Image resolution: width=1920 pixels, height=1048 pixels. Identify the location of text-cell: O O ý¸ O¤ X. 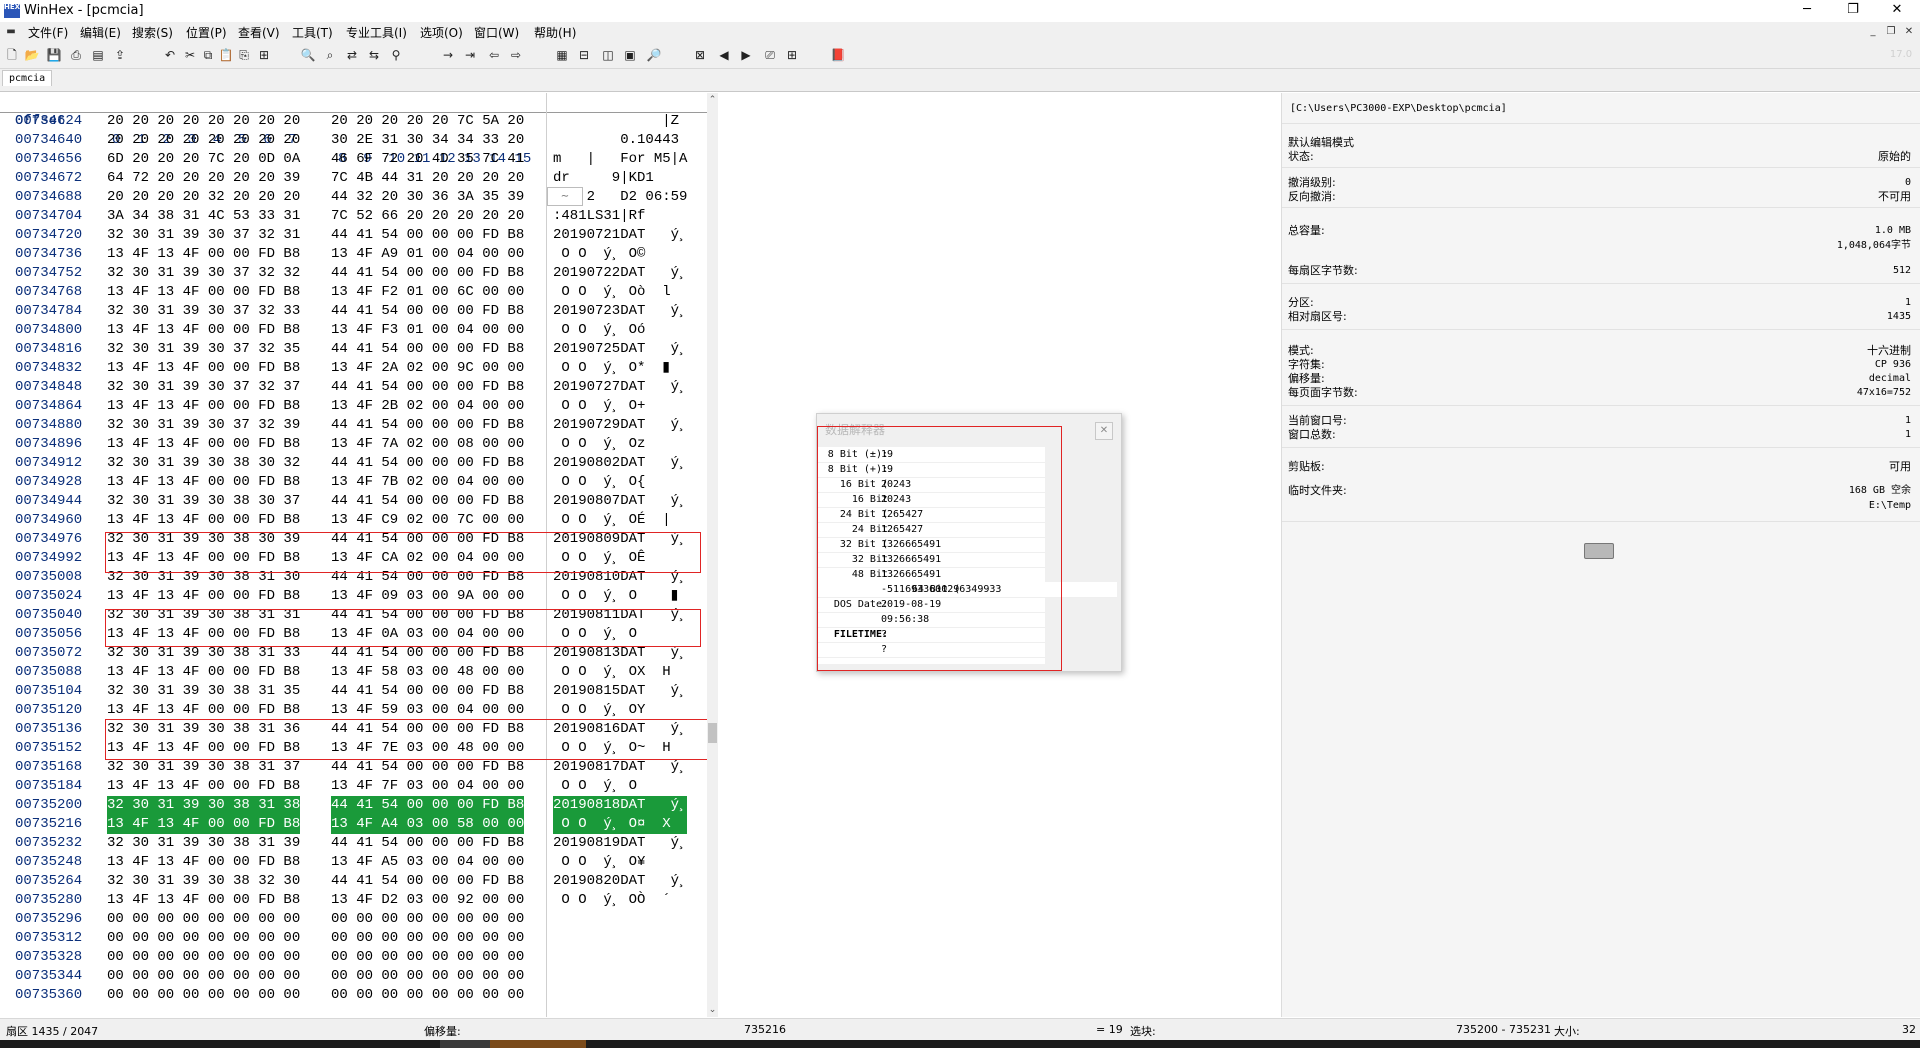
(620, 824).